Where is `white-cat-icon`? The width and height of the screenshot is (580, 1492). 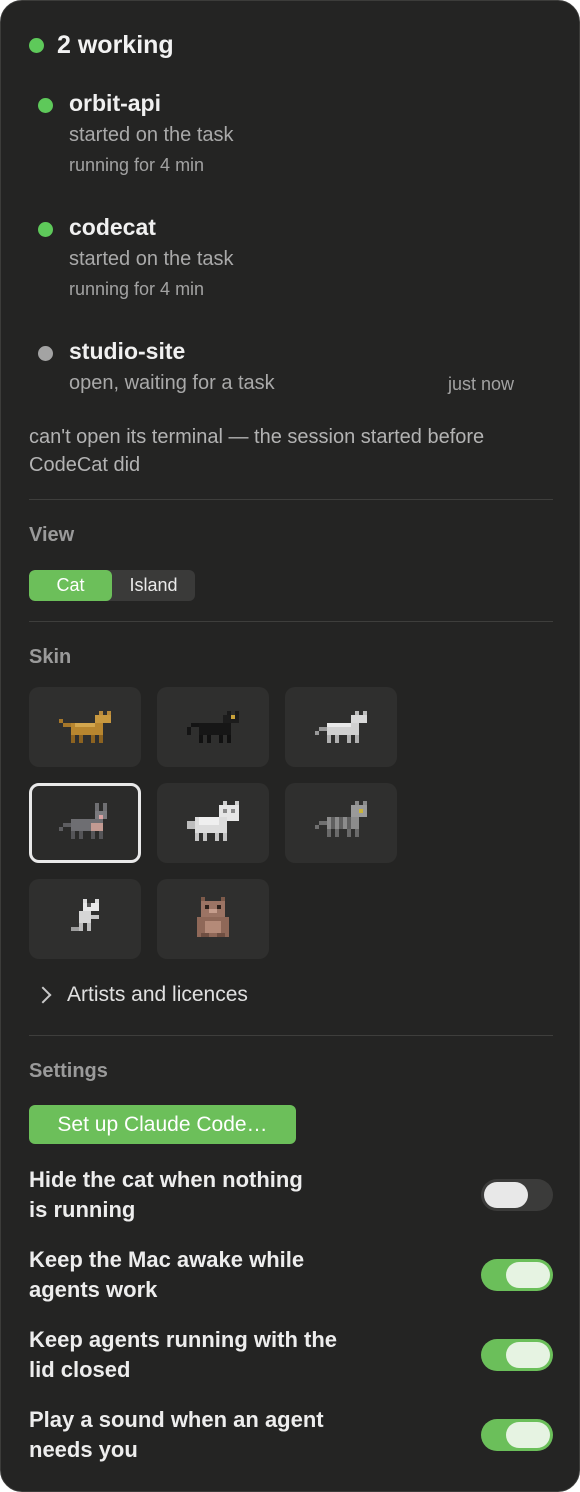
white-cat-icon is located at coordinates (341, 727).